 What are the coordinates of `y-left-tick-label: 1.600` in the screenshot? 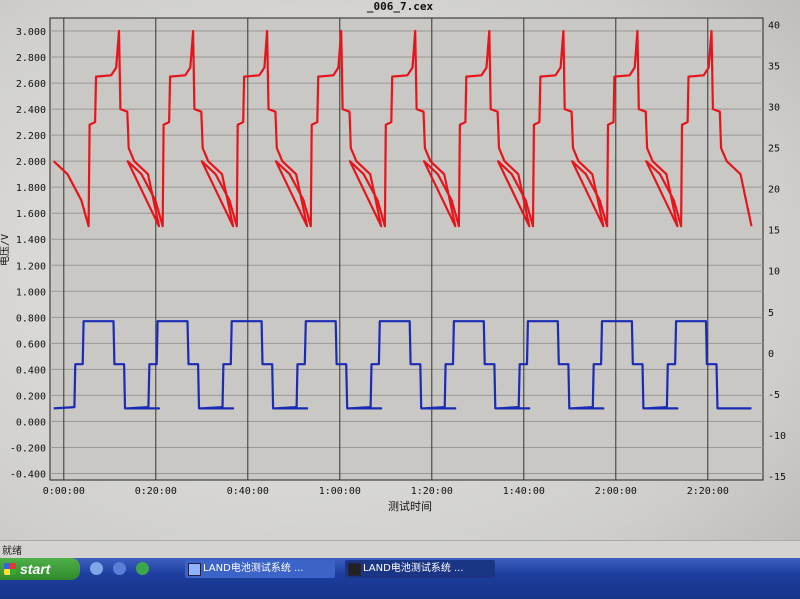 It's located at (31, 214).